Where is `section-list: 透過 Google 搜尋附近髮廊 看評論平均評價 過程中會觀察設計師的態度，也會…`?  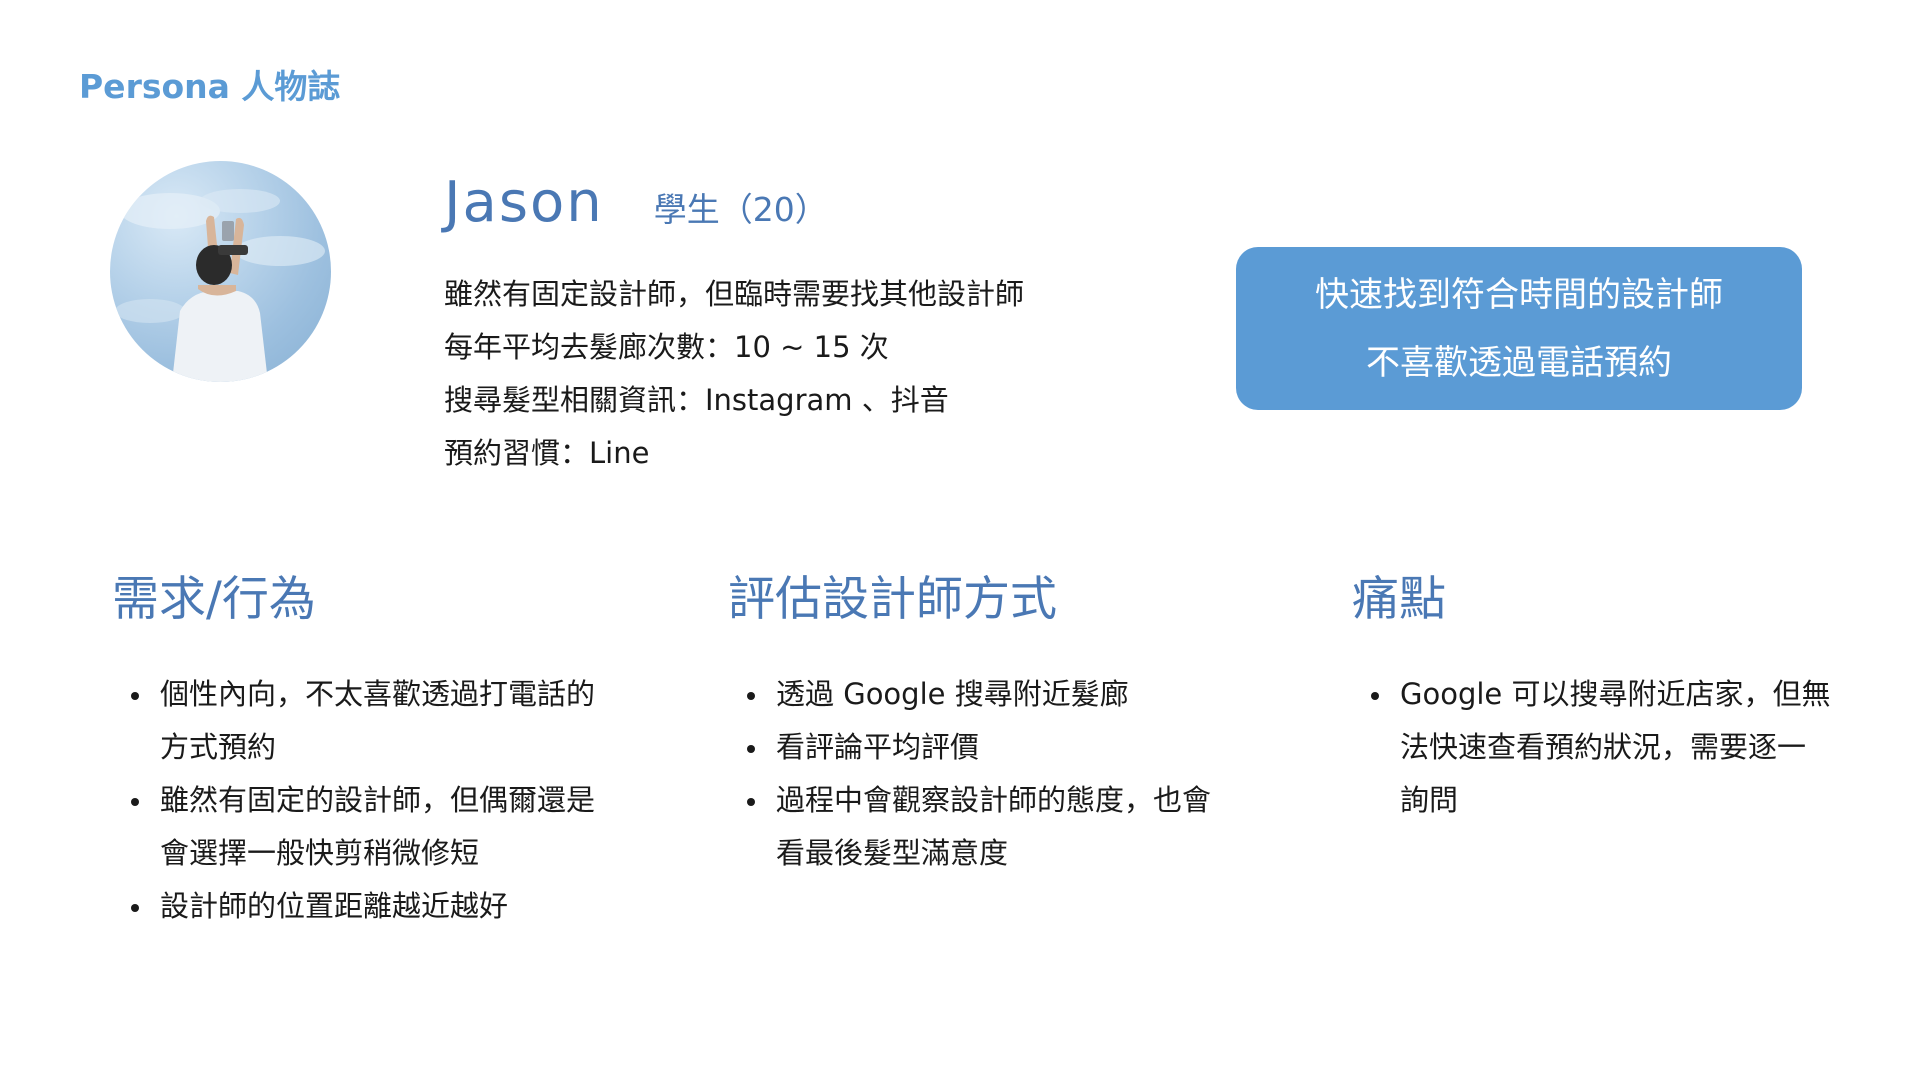
section-list: 透過 Google 搜尋附近髮廊 看評論平均評價 過程中會觀察設計師的態度，也會… is located at coordinates (978, 774).